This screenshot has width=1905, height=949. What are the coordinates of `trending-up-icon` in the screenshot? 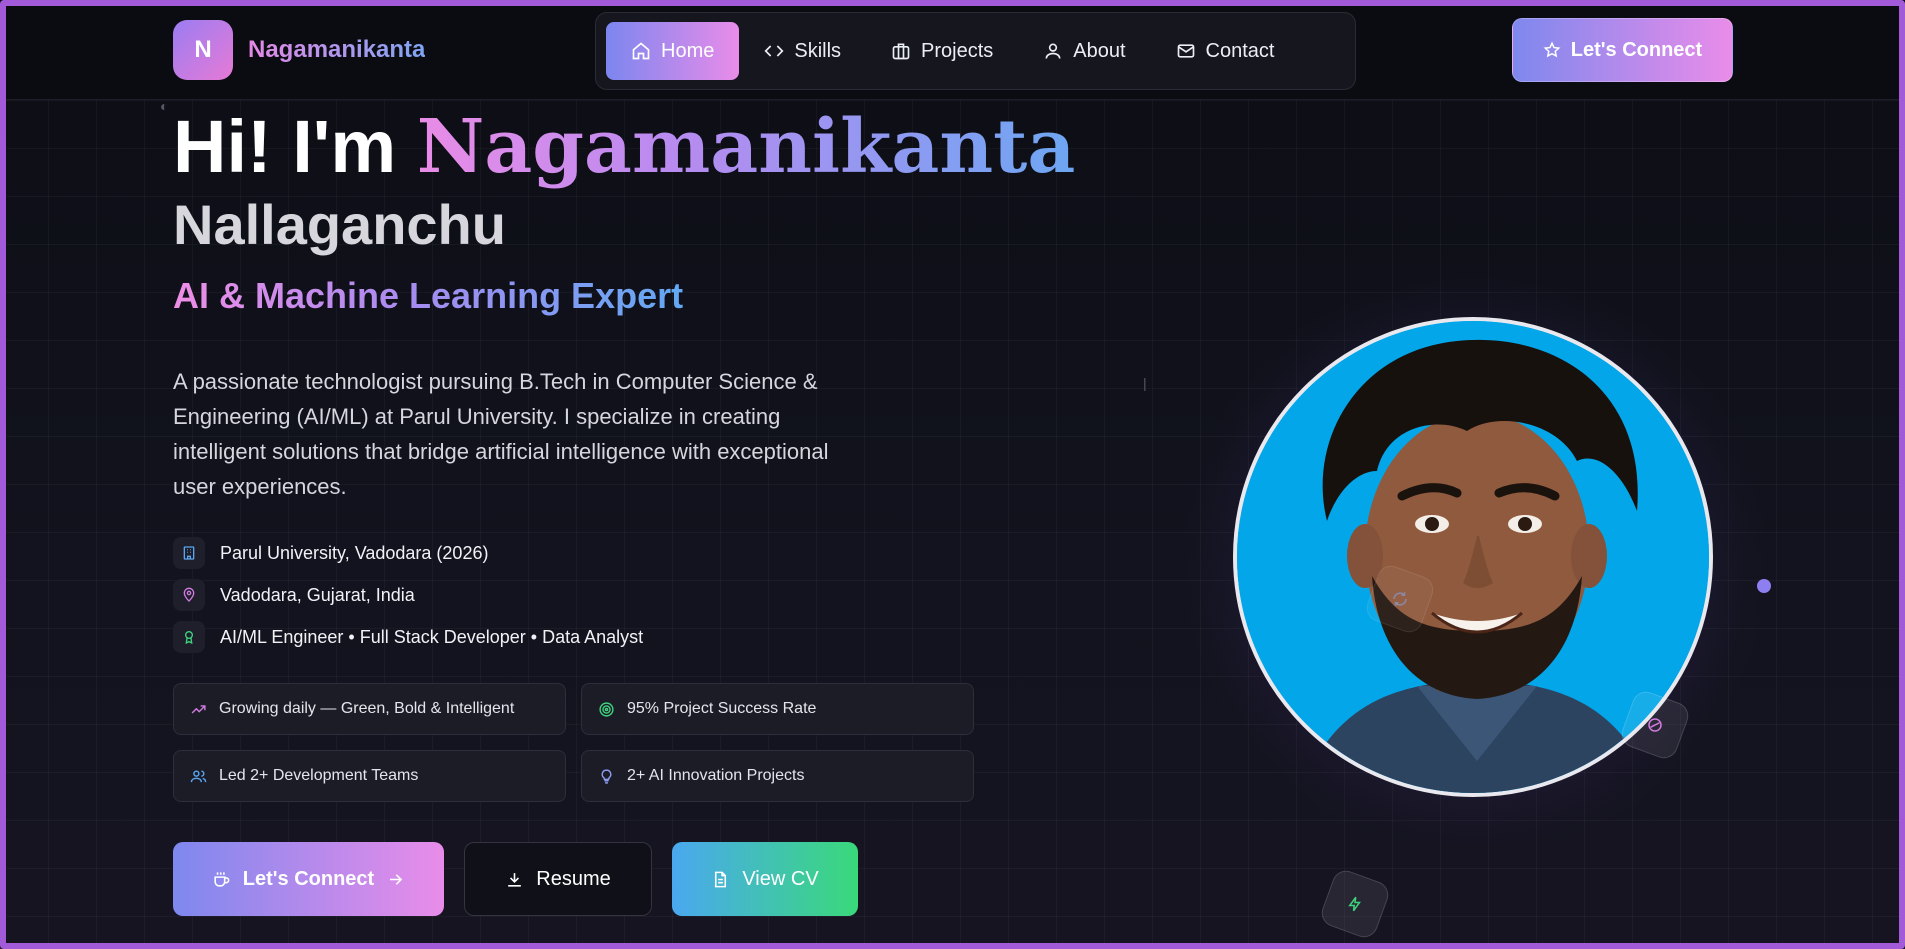 It's located at (198, 709).